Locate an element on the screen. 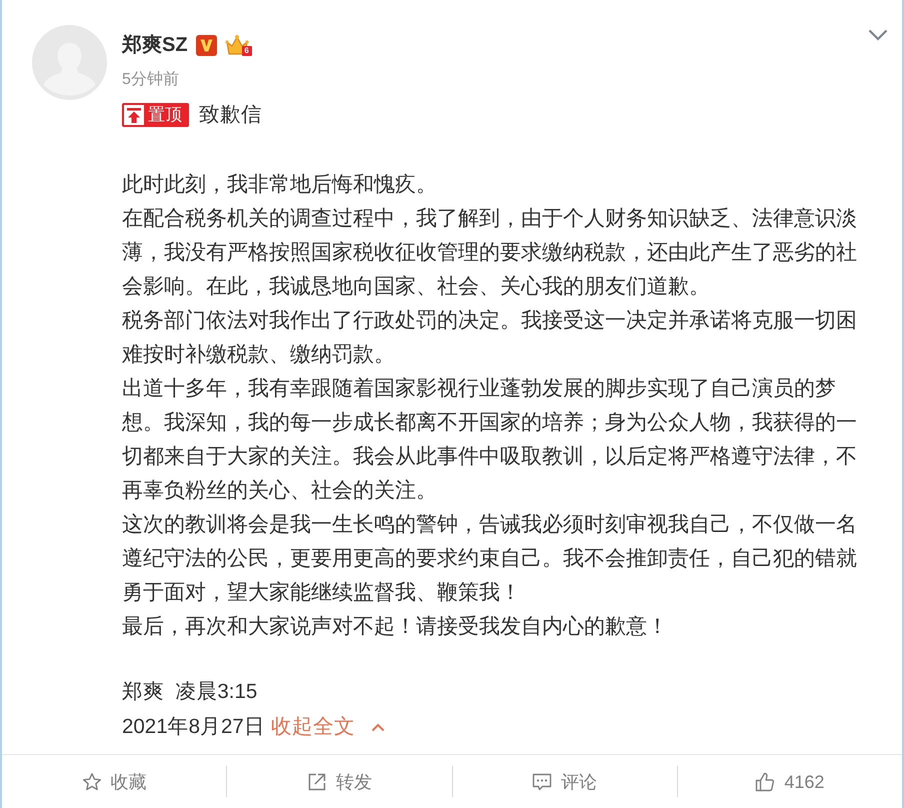 This screenshot has width=904, height=808. like-button: 4162 is located at coordinates (789, 782).